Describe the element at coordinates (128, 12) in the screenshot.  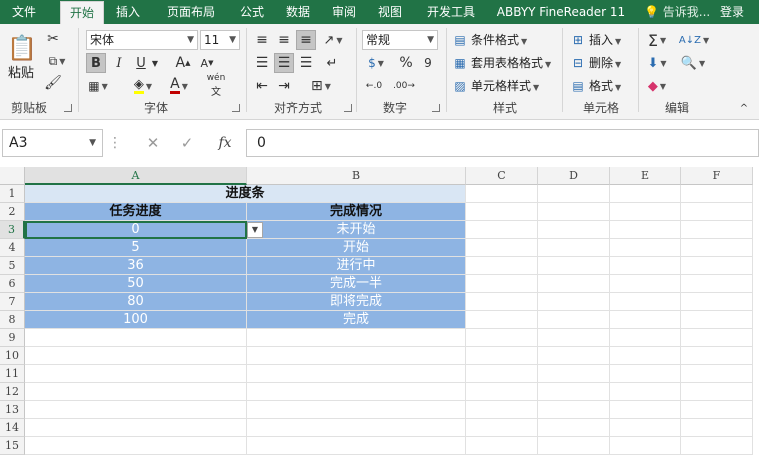
I see `tab-insert: 插入` at that location.